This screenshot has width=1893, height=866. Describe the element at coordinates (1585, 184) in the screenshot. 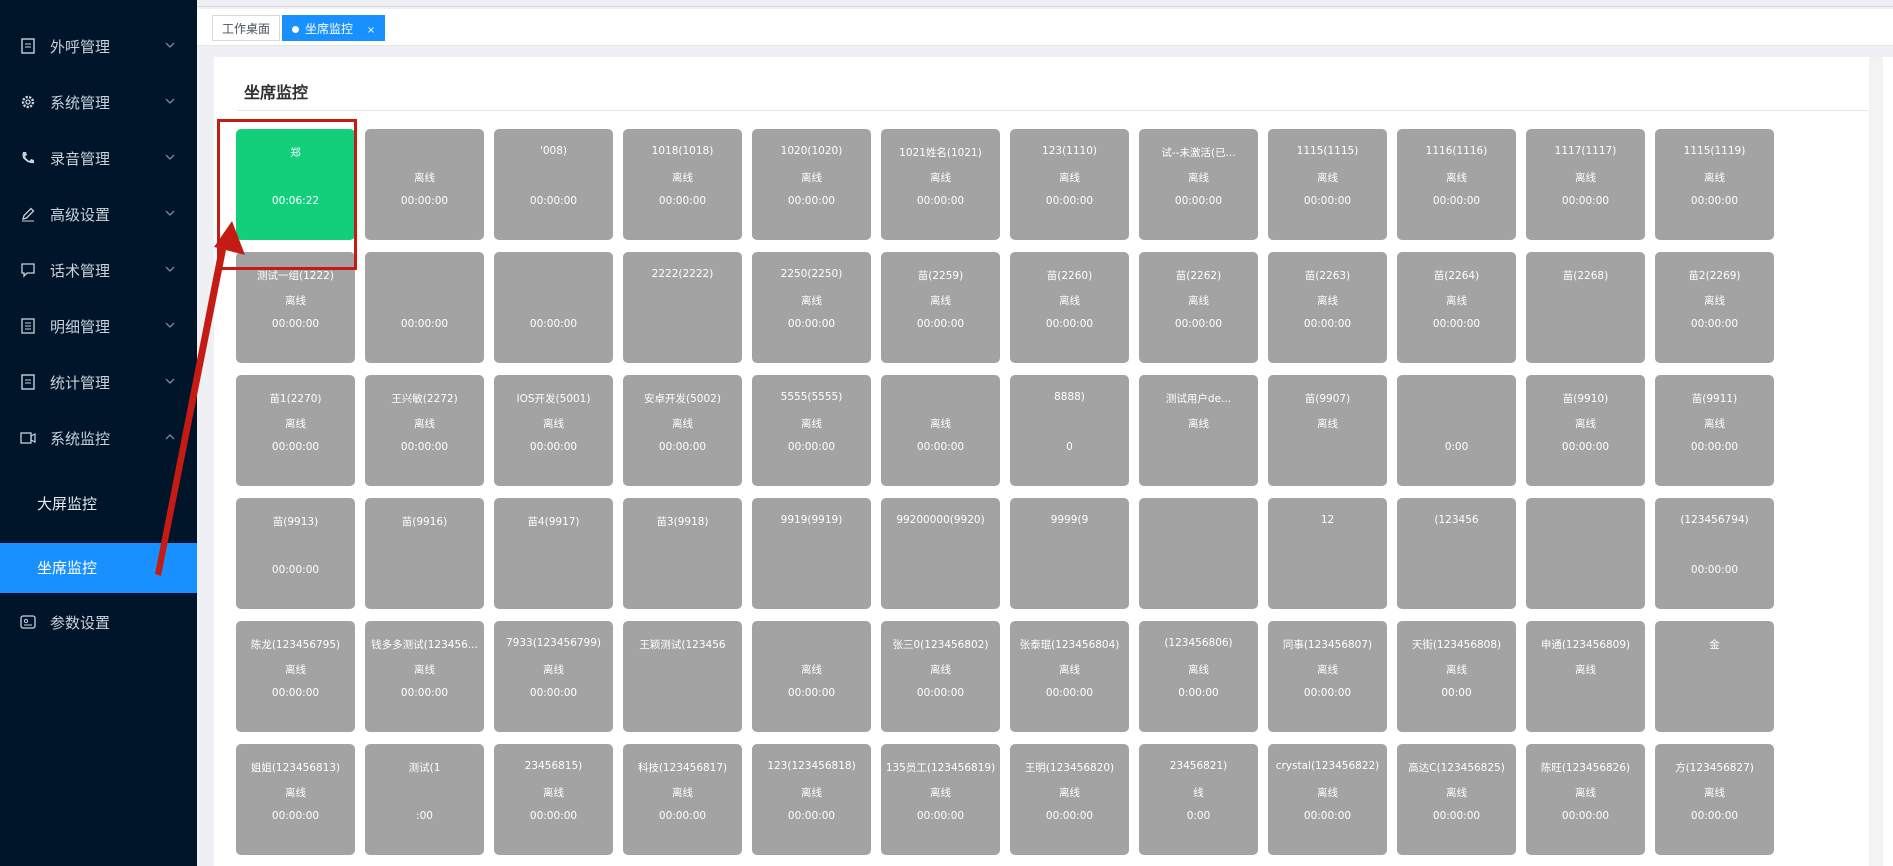

I see `agent-card: 1117(1117) 离线 00:00:00` at that location.